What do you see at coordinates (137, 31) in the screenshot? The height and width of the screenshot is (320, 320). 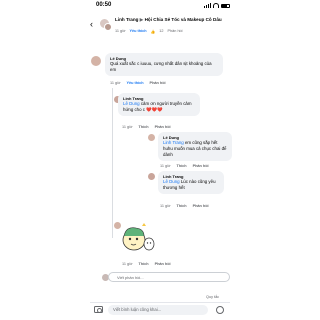 I see `post-like-button: Yêu thích` at bounding box center [137, 31].